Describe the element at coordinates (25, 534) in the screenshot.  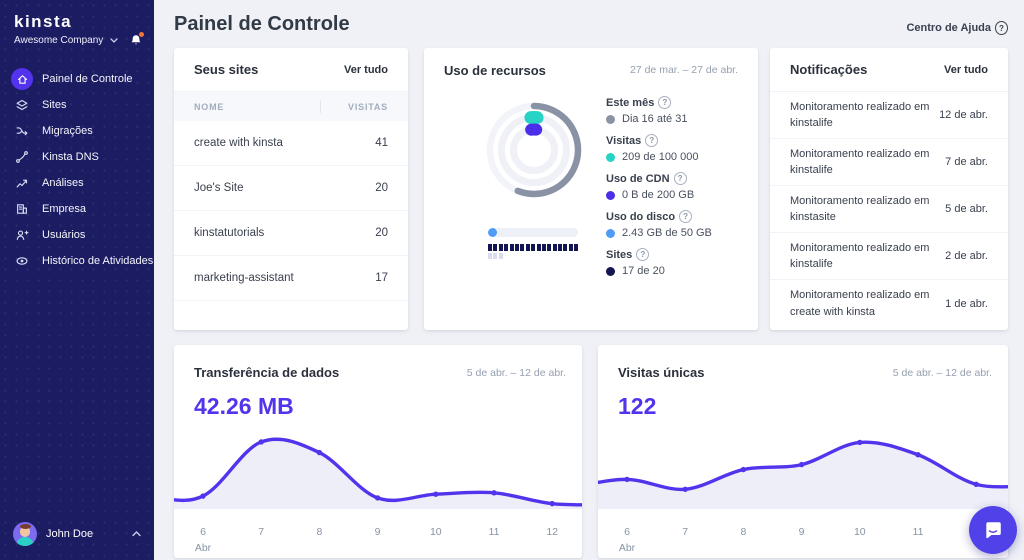
I see `avatar` at that location.